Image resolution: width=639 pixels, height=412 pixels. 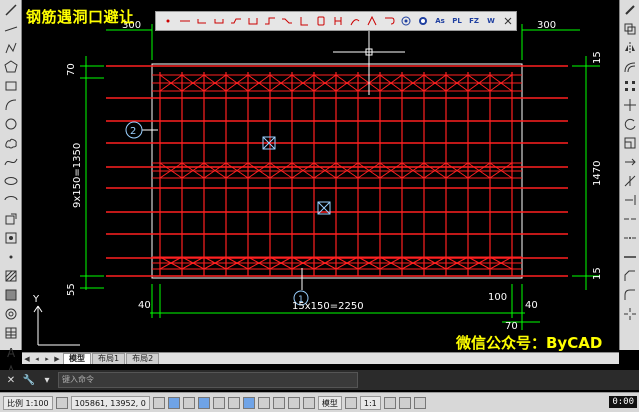 I want to click on ellipse-icon, so click(x=11, y=181).